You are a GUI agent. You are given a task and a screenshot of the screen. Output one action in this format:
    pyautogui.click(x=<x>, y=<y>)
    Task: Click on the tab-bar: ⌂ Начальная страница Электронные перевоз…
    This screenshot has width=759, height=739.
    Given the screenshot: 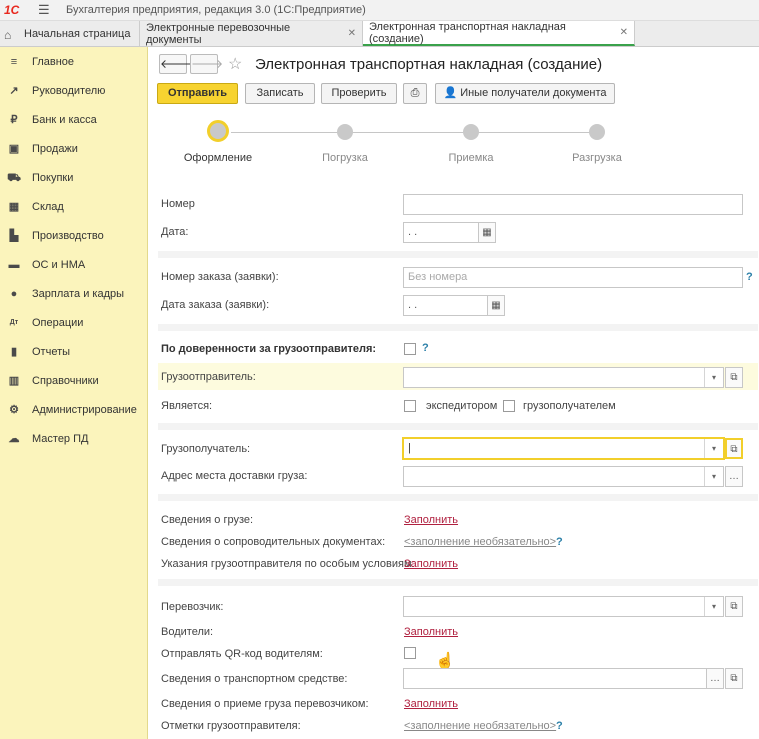 What is the action you would take?
    pyautogui.click(x=379, y=34)
    